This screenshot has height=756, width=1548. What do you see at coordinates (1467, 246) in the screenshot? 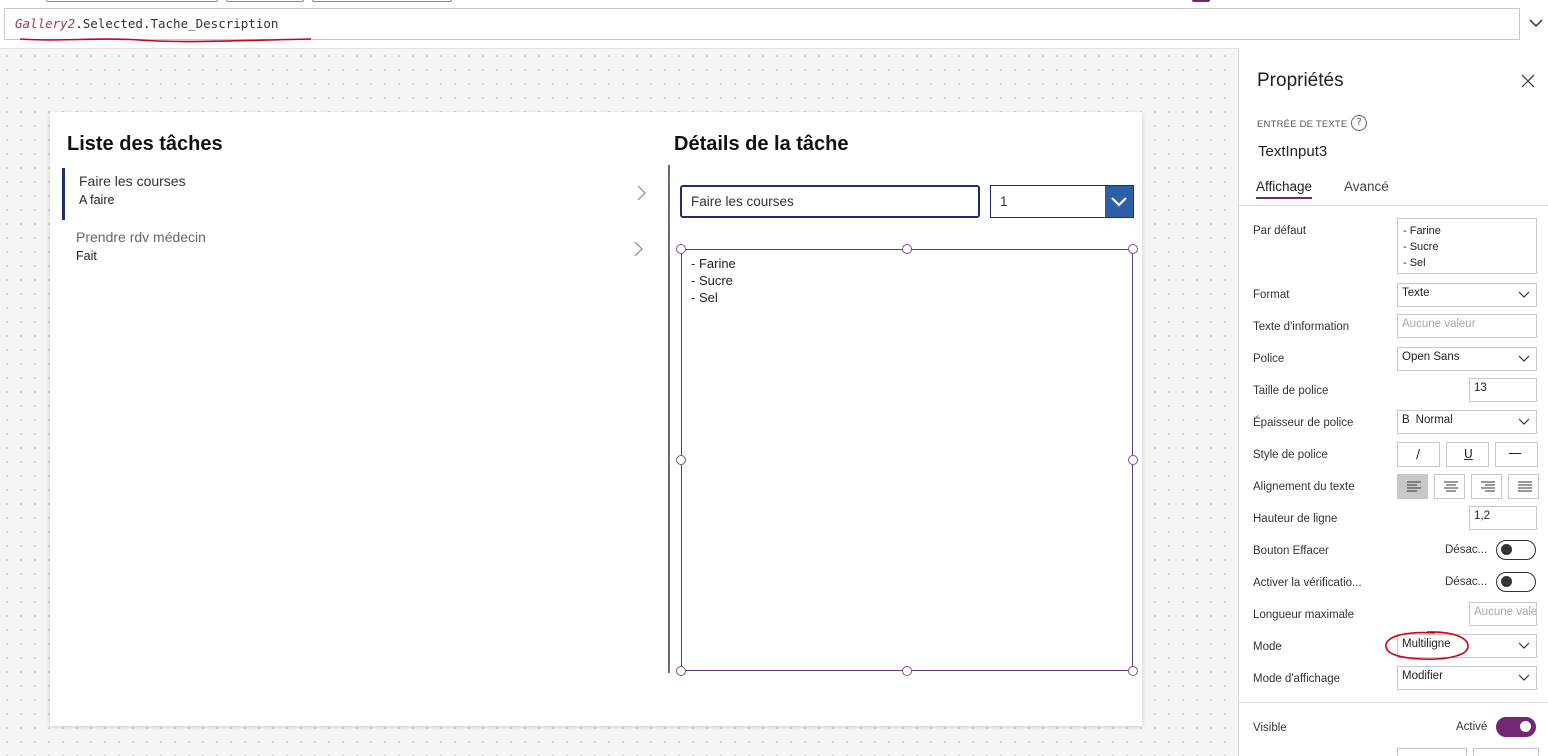
I see `default-value-field: - Farine - Sucre - Sel` at bounding box center [1467, 246].